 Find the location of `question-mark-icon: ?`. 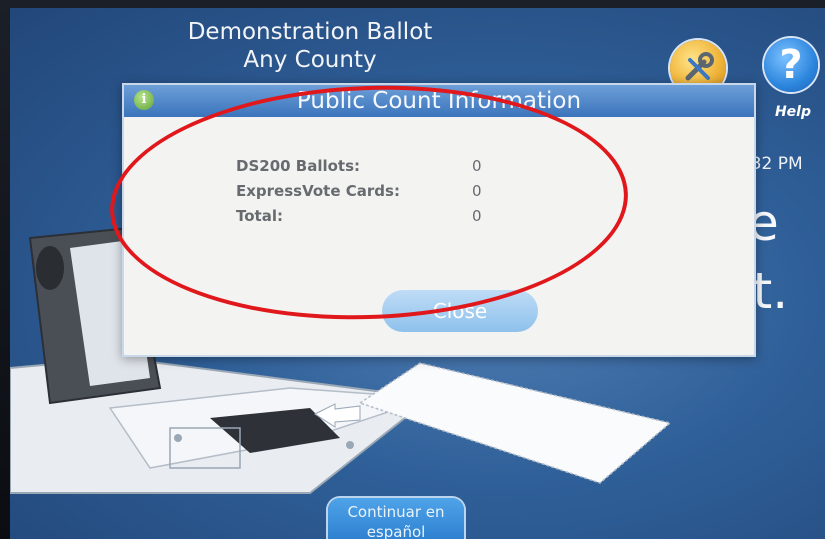

question-mark-icon: ? is located at coordinates (791, 65).